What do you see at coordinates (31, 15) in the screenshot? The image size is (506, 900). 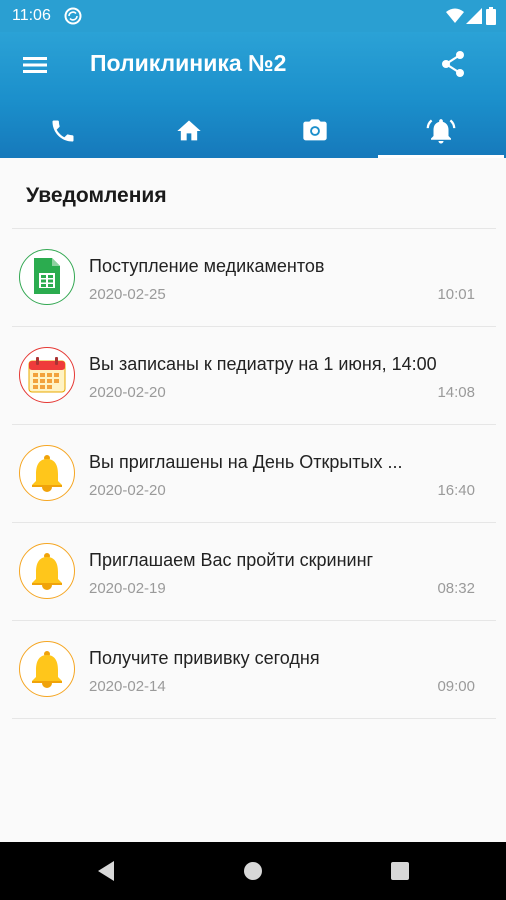 I see `status-time: 11:06` at bounding box center [31, 15].